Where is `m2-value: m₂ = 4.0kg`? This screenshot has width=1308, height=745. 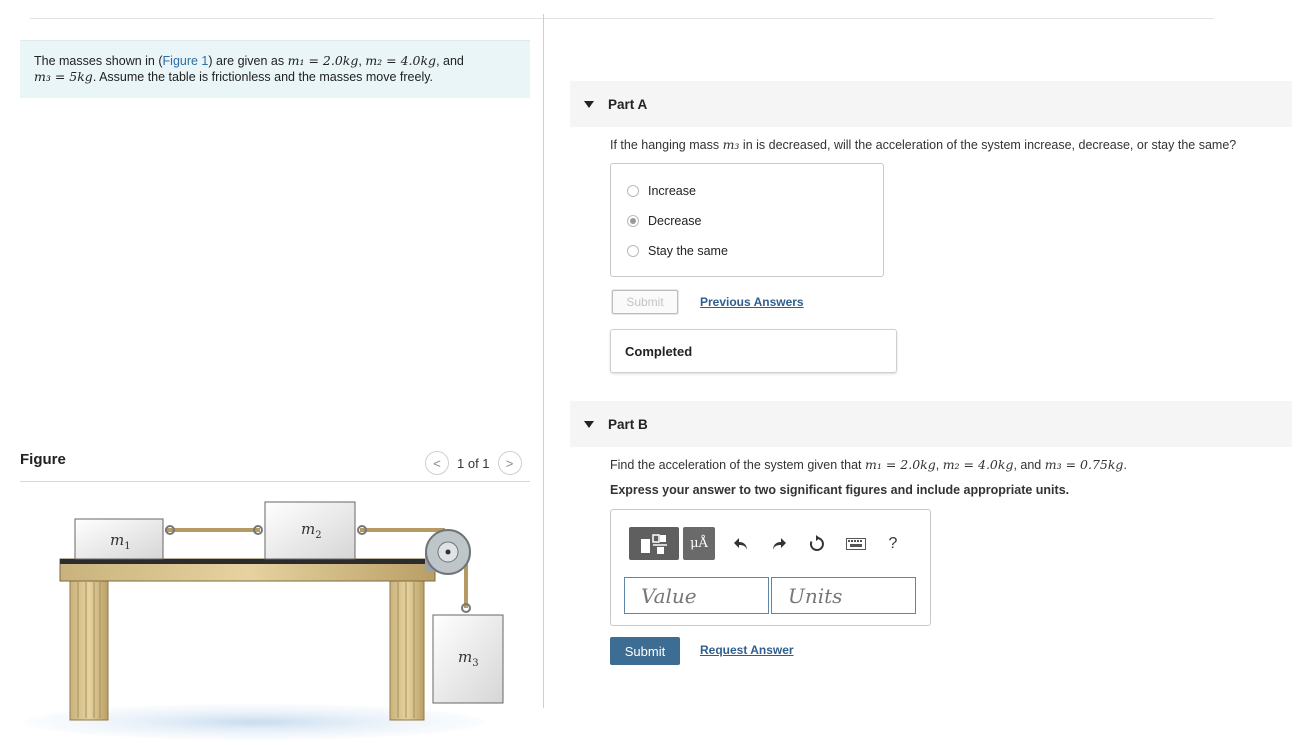 m2-value: m₂ = 4.0kg is located at coordinates (401, 60).